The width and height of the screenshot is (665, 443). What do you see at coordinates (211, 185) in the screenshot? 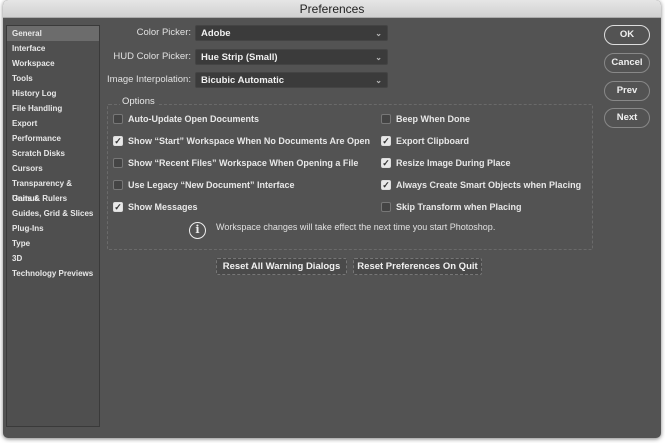
I see `option-label: Use Legacy “New Document” Interface` at bounding box center [211, 185].